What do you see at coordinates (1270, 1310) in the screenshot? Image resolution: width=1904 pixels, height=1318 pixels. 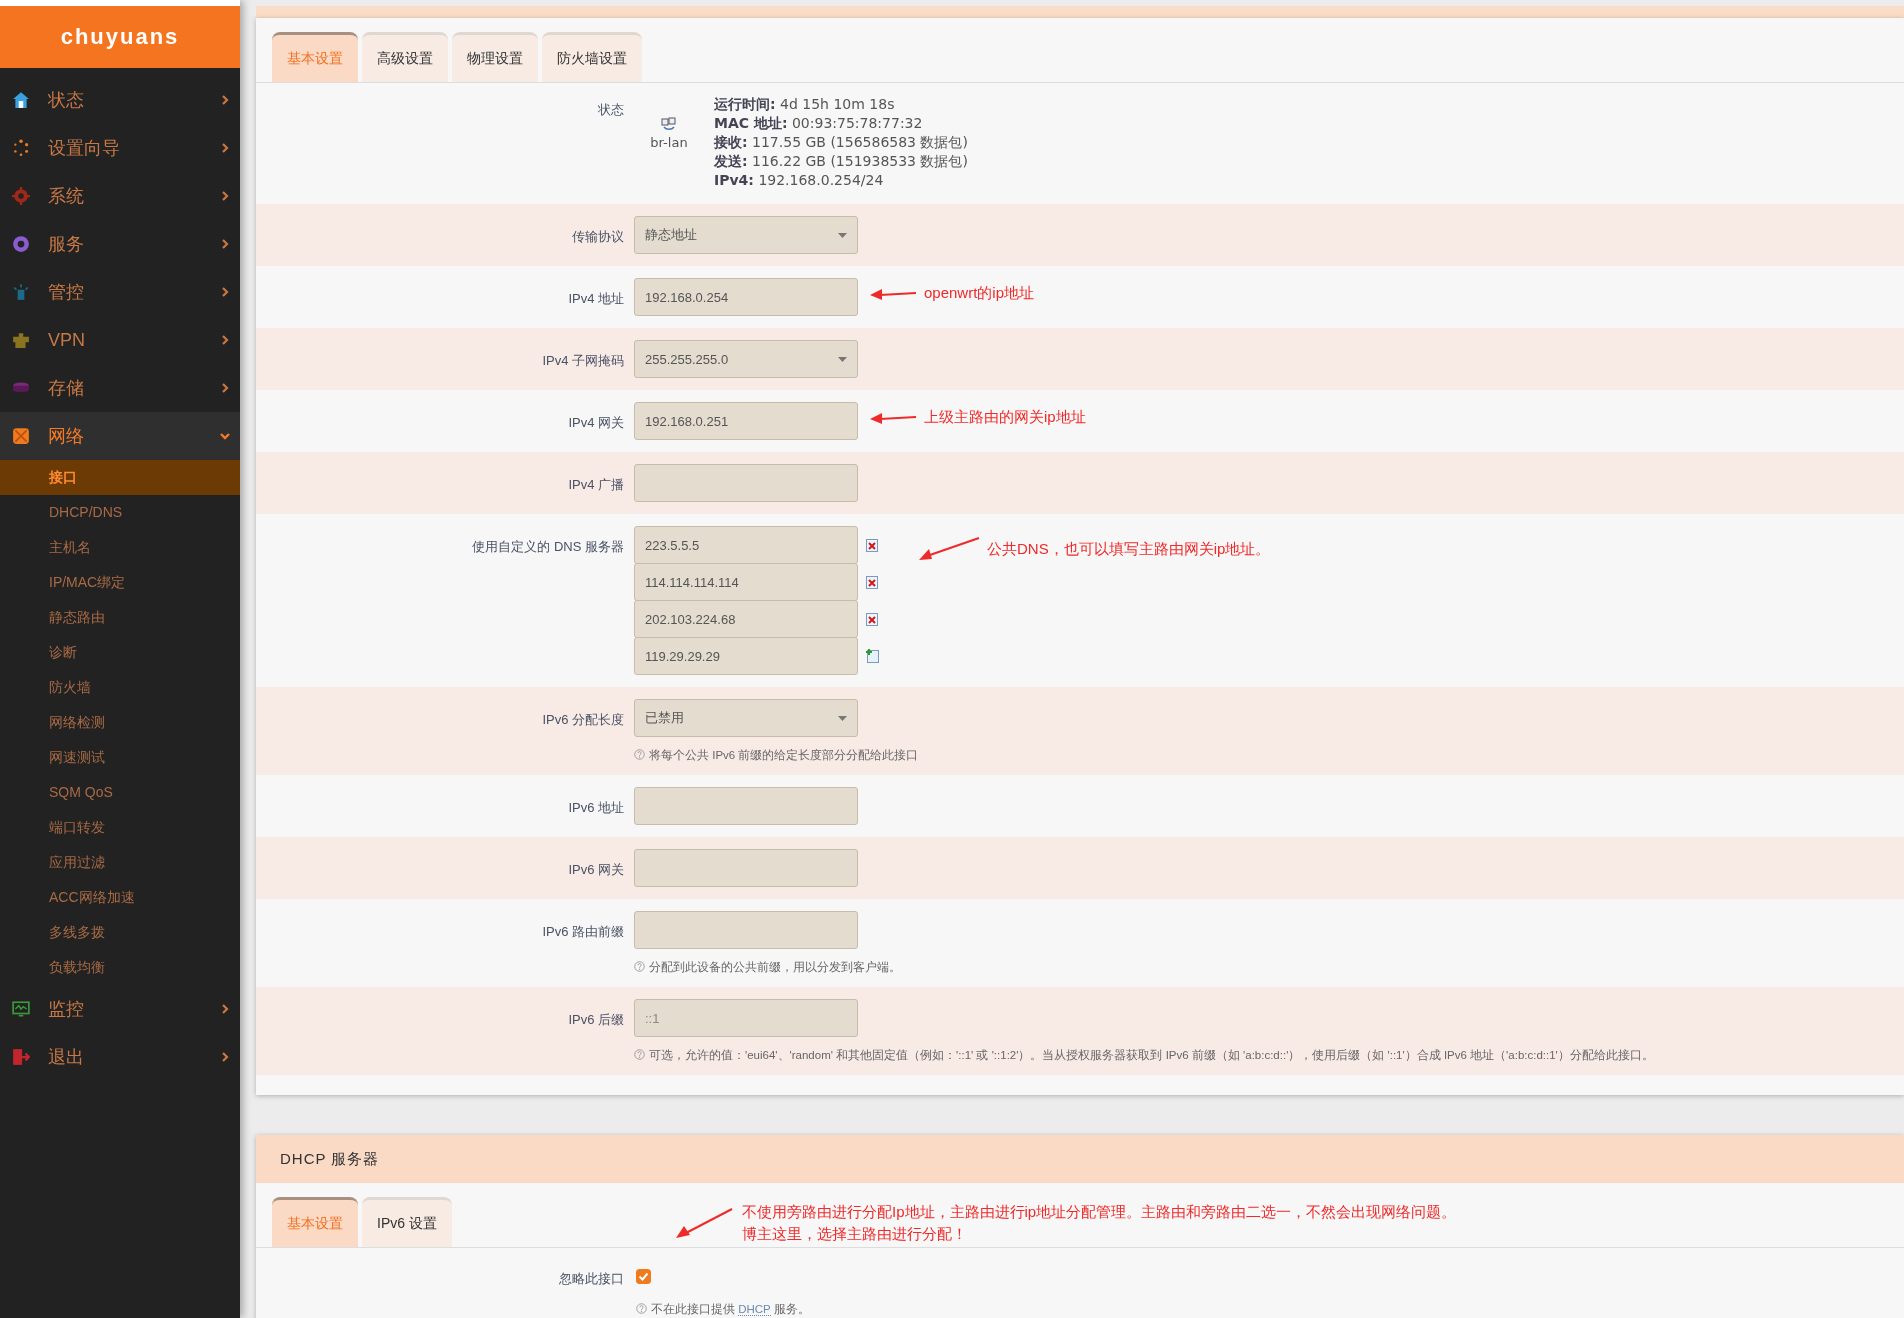 I see `help-text: 不在此接口提供 DHCP 服务。` at bounding box center [1270, 1310].